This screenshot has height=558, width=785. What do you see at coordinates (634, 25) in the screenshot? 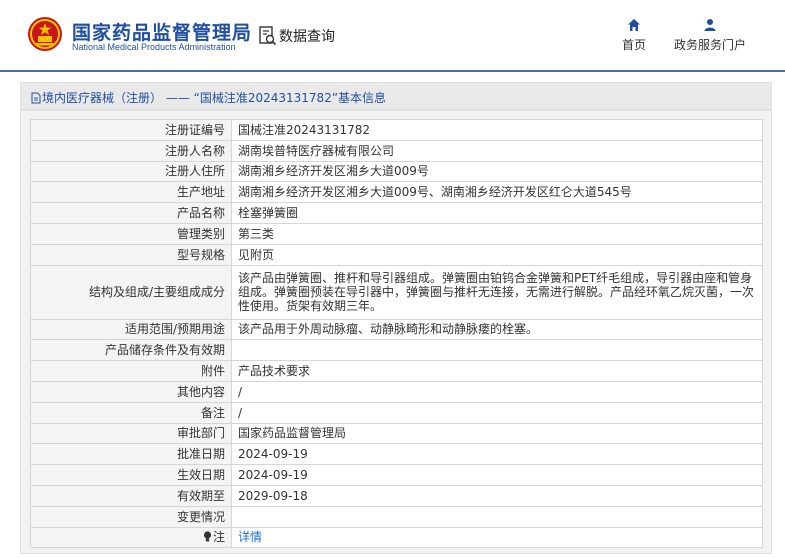
I see `home-icon` at bounding box center [634, 25].